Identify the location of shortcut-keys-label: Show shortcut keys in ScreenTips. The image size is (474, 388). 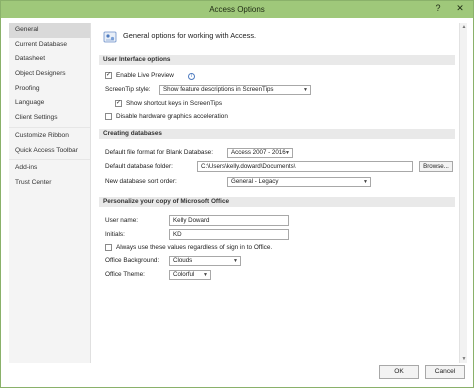
(174, 103).